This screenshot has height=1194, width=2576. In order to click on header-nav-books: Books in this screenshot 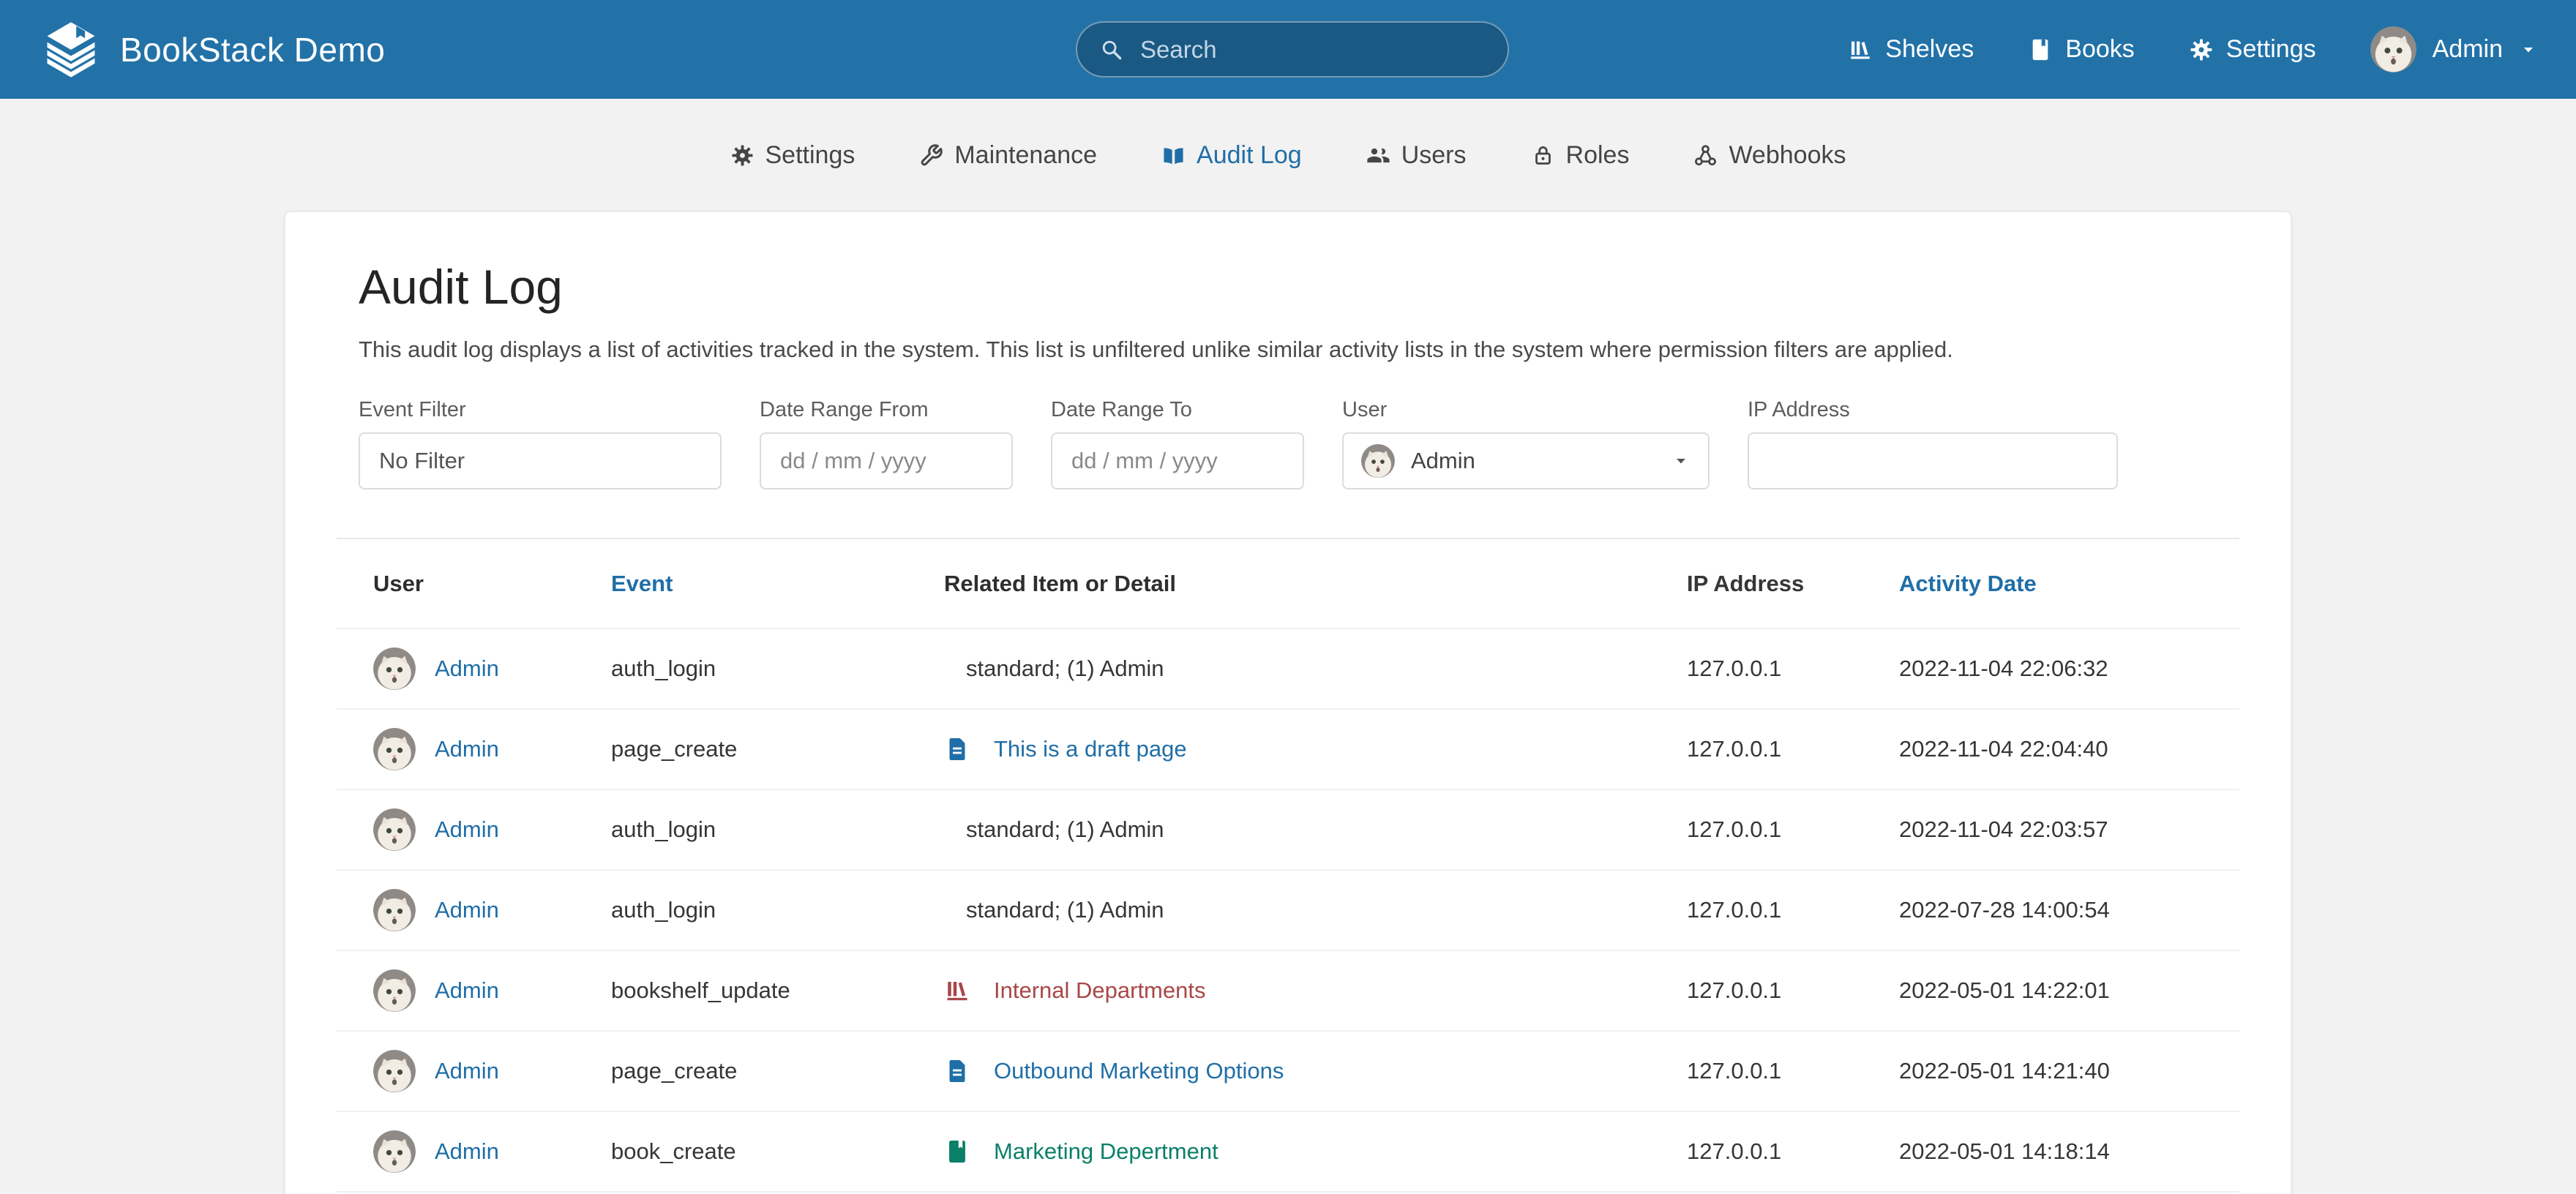, I will do `click(2081, 49)`.